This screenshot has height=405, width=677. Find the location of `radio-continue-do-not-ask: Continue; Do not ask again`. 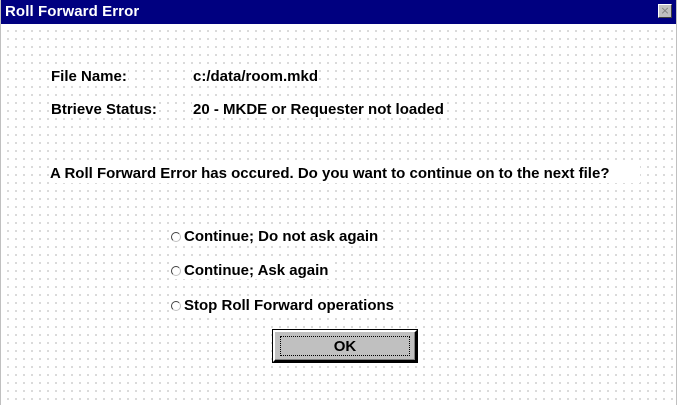

radio-continue-do-not-ask: Continue; Do not ask again is located at coordinates (276, 236).